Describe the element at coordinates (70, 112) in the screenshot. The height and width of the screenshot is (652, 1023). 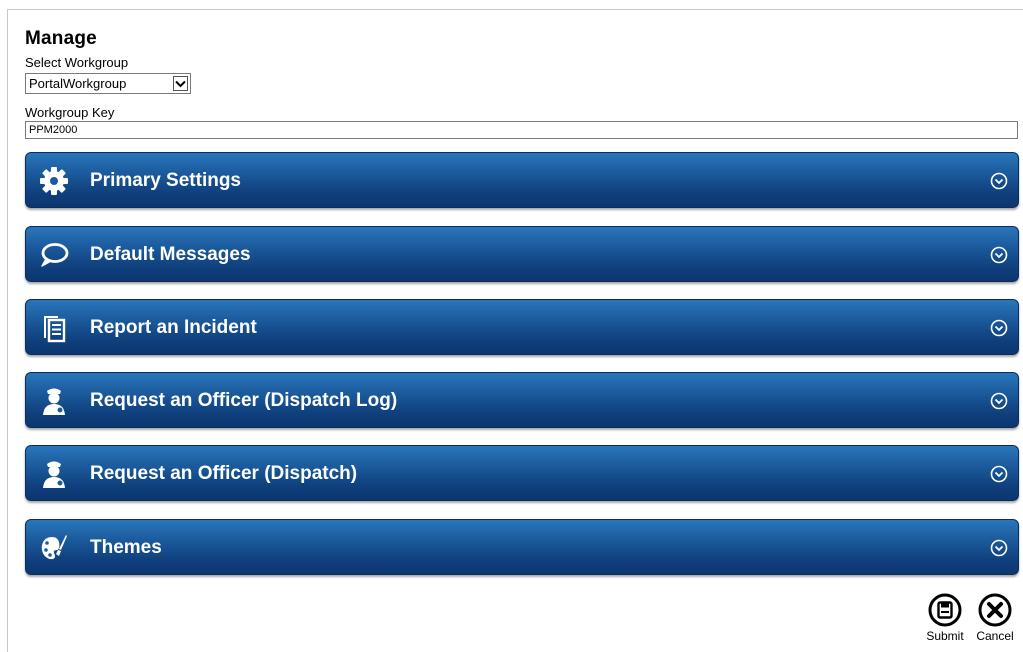
I see `workgroup-key-label: Workgroup Key` at that location.